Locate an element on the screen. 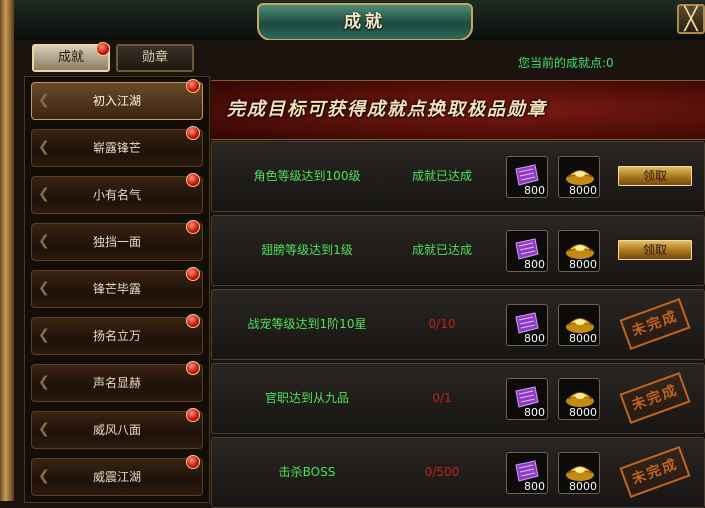 This screenshot has height=508, width=705. sidebar-item-label: 独挡一面 is located at coordinates (116, 242).